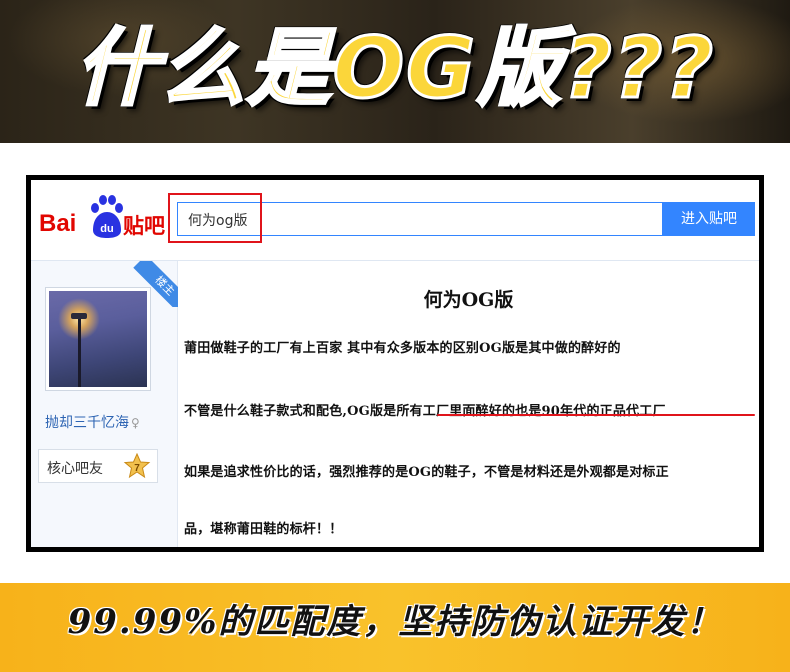 The width and height of the screenshot is (790, 672). What do you see at coordinates (135, 423) in the screenshot?
I see `female-icon: ♀` at bounding box center [135, 423].